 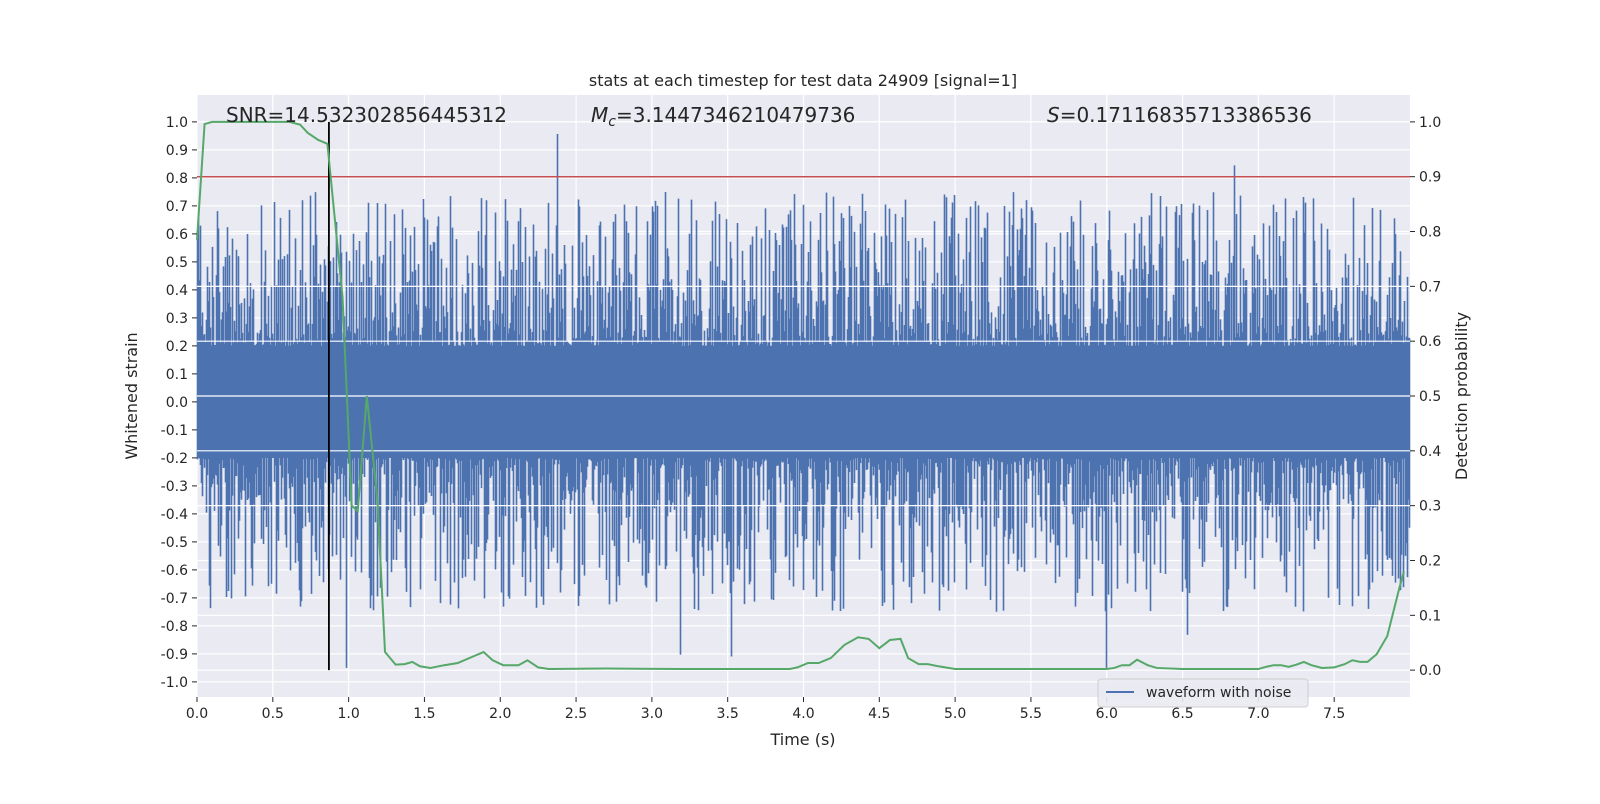 What do you see at coordinates (1218, 693) in the screenshot?
I see `legend-label: waveform with noise` at bounding box center [1218, 693].